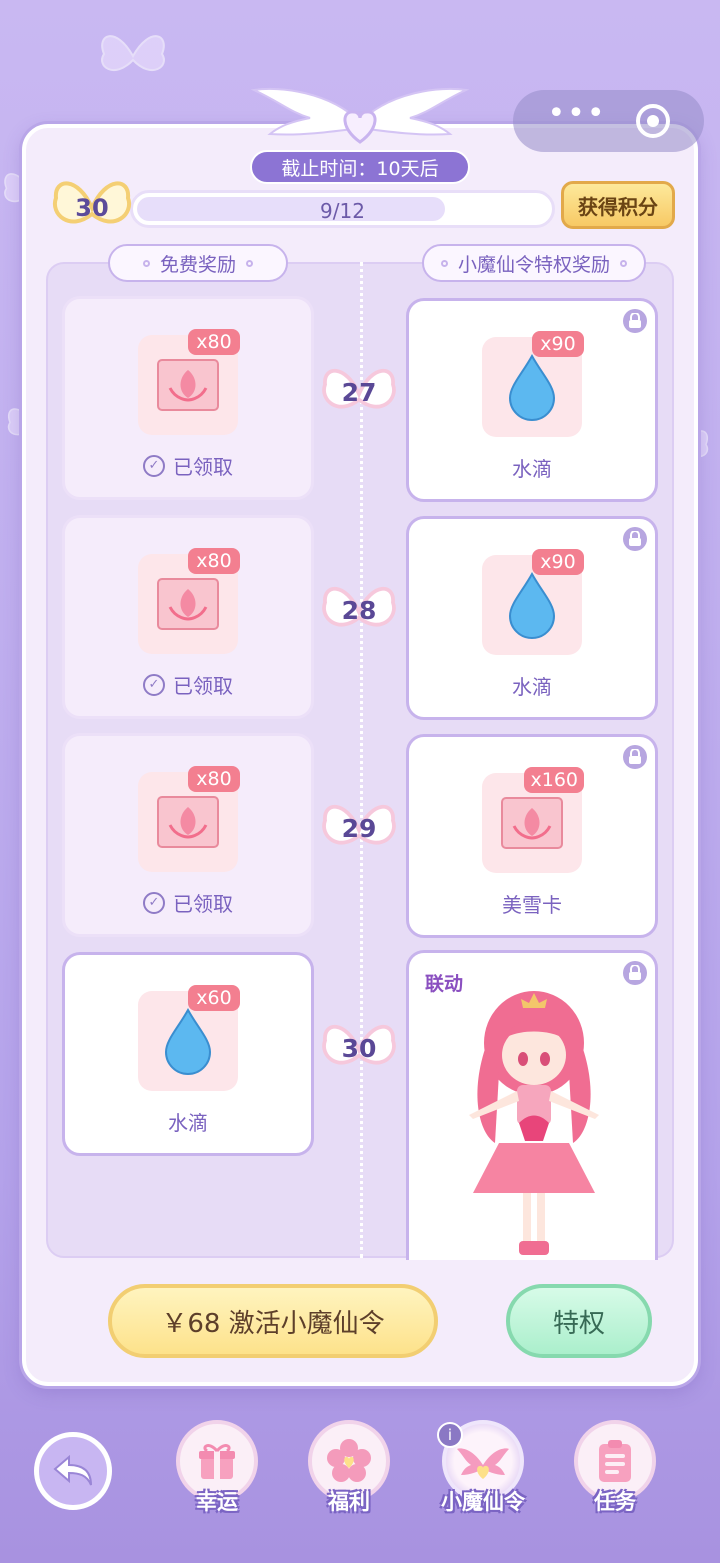 The width and height of the screenshot is (720, 1563). Describe the element at coordinates (349, 1502) in the screenshot. I see `nav-label: 福利` at that location.